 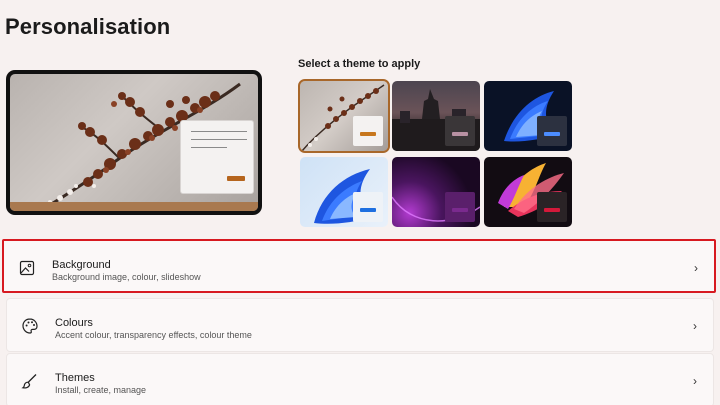 What do you see at coordinates (360, 379) in the screenshot?
I see `settings-row-themes: Themes Install, create, manage ›` at bounding box center [360, 379].